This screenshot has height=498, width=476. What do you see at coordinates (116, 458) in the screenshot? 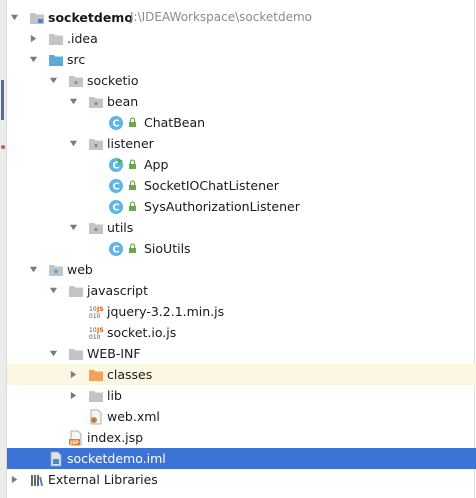
I see `file-label: socketdemo.iml` at bounding box center [116, 458].